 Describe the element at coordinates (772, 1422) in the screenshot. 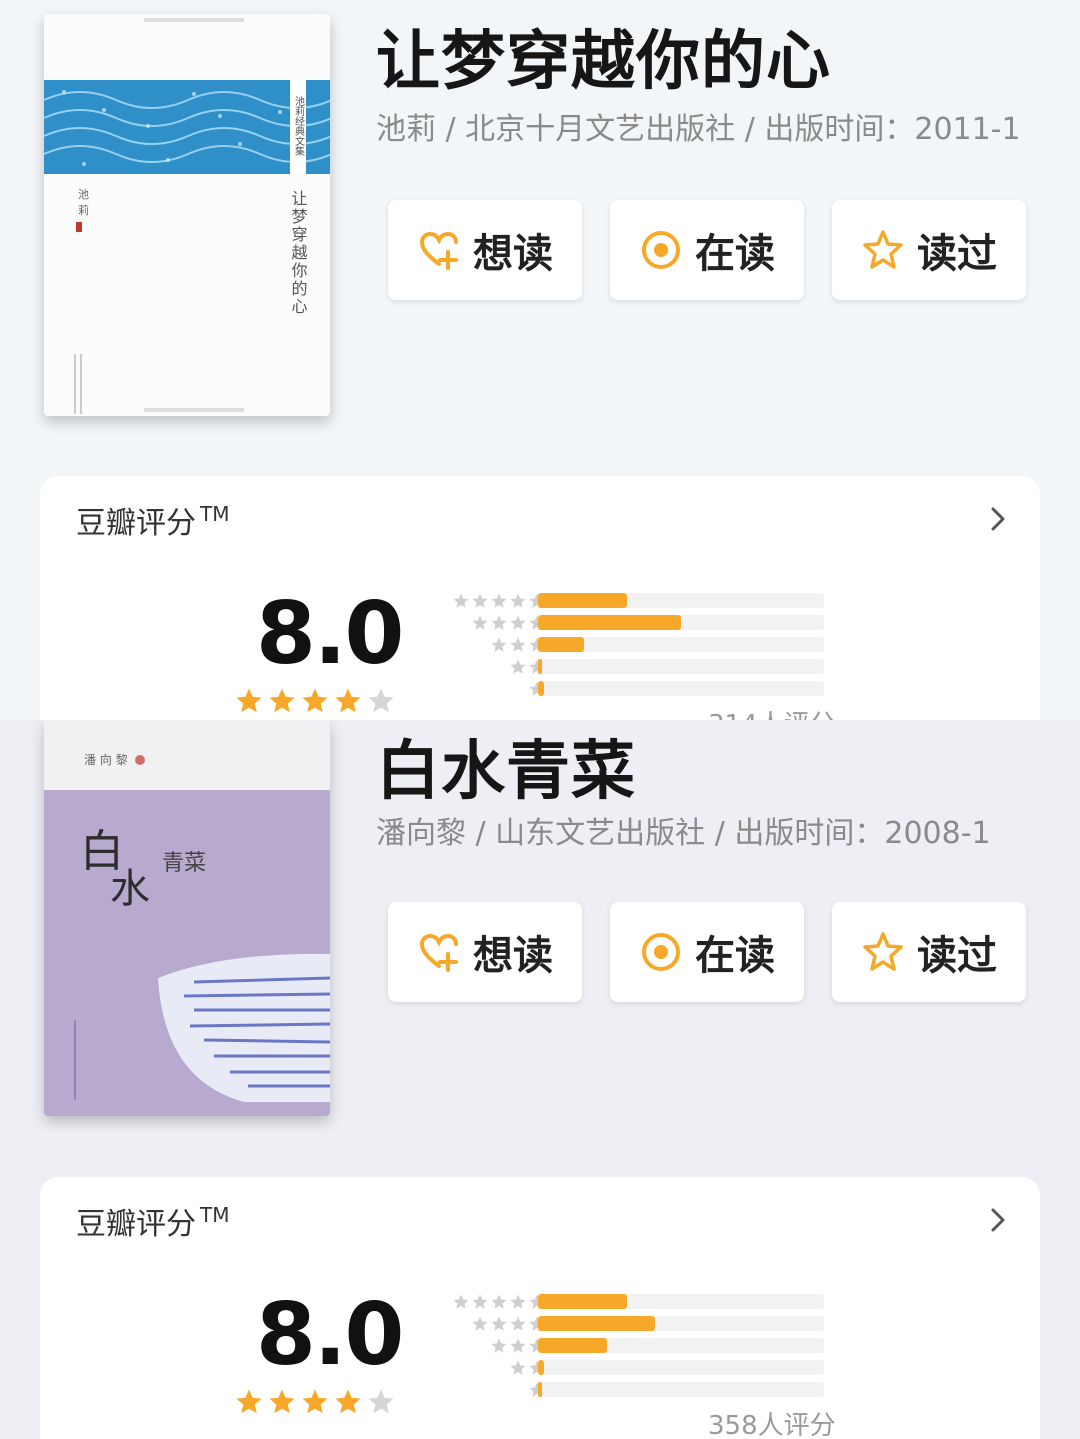

I see `rating-count: 358人评分` at that location.